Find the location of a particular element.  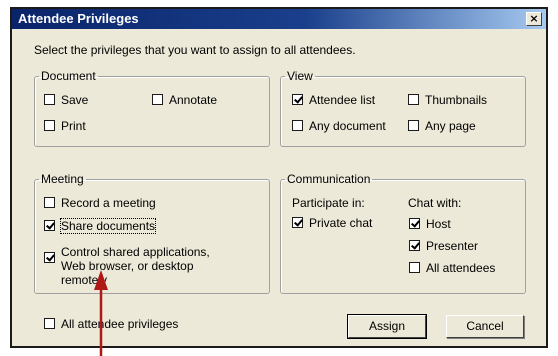

cancel-button: Cancel is located at coordinates (485, 326).